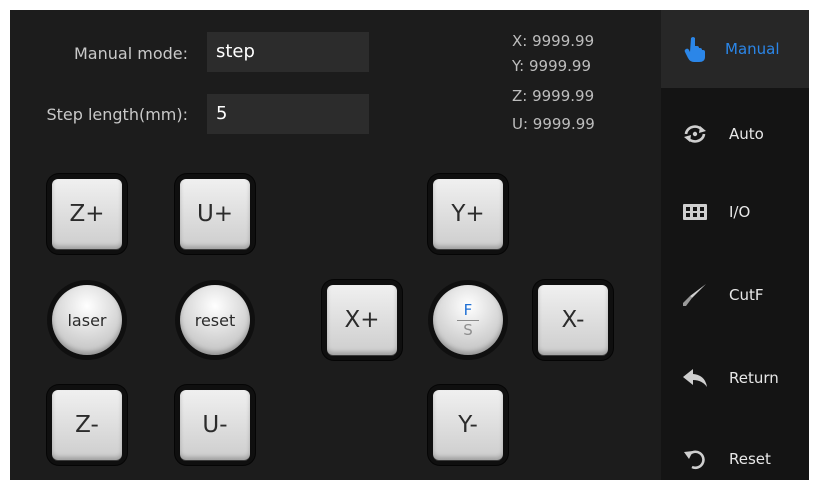 This screenshot has height=491, width=814. I want to click on sidebar-item-cutf: CutF, so click(735, 295).